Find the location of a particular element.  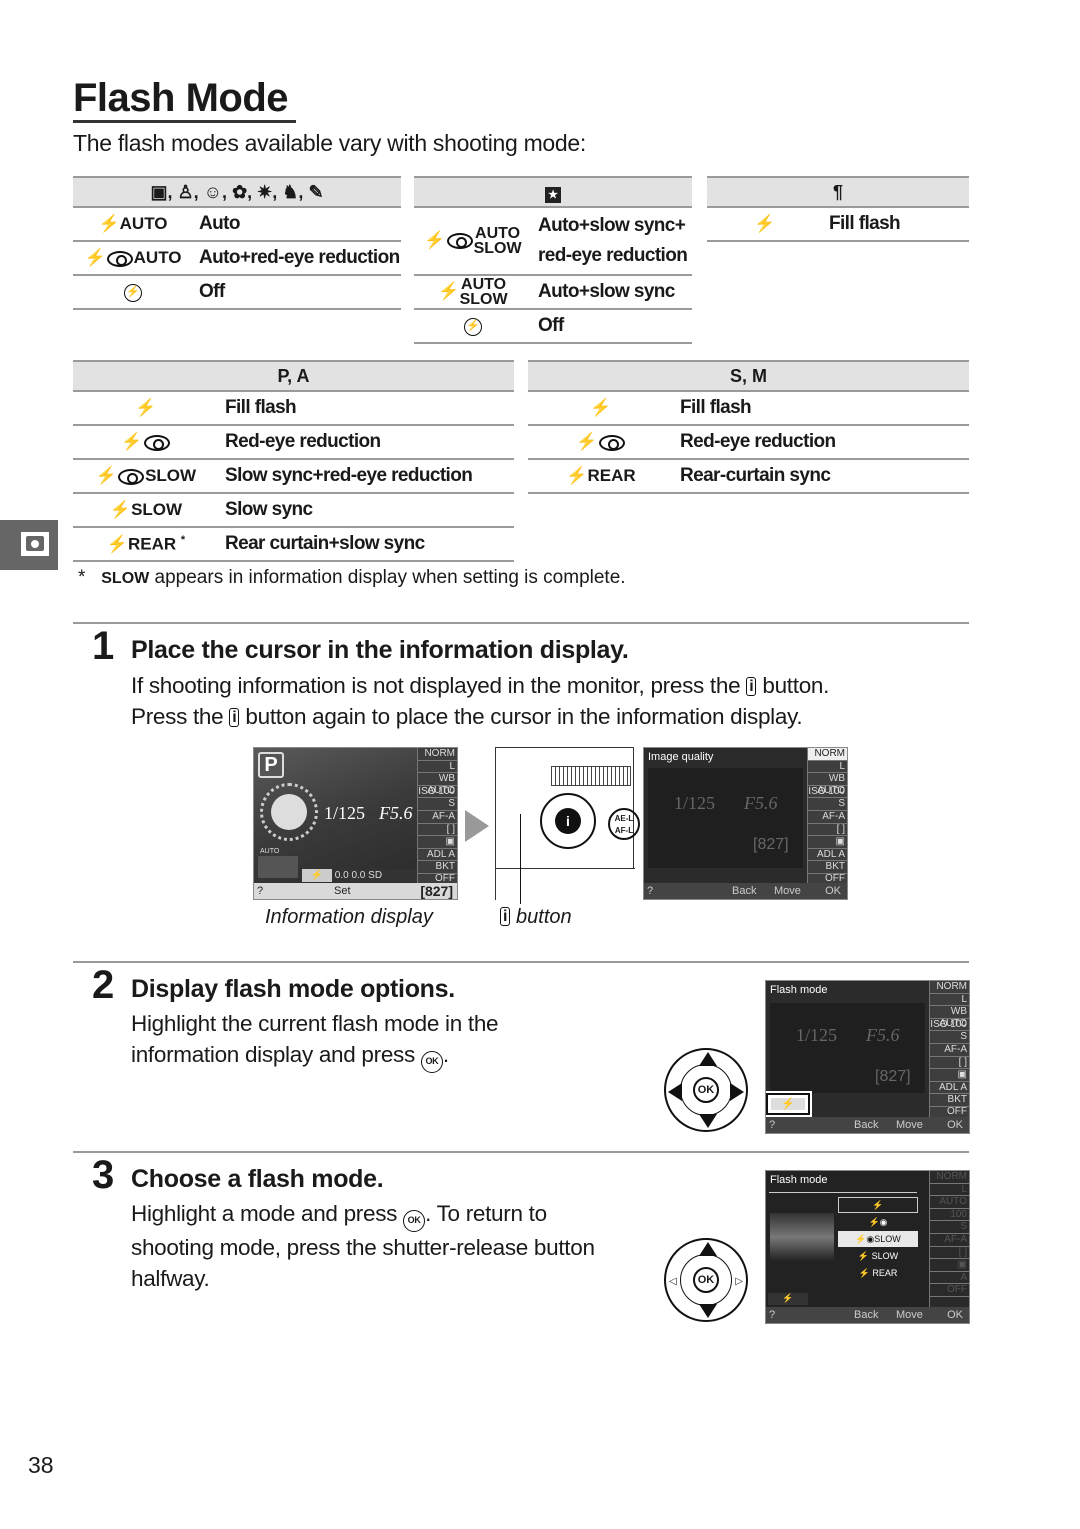

mode-label: Slow sync+red-eye reduction is located at coordinates (366, 476).